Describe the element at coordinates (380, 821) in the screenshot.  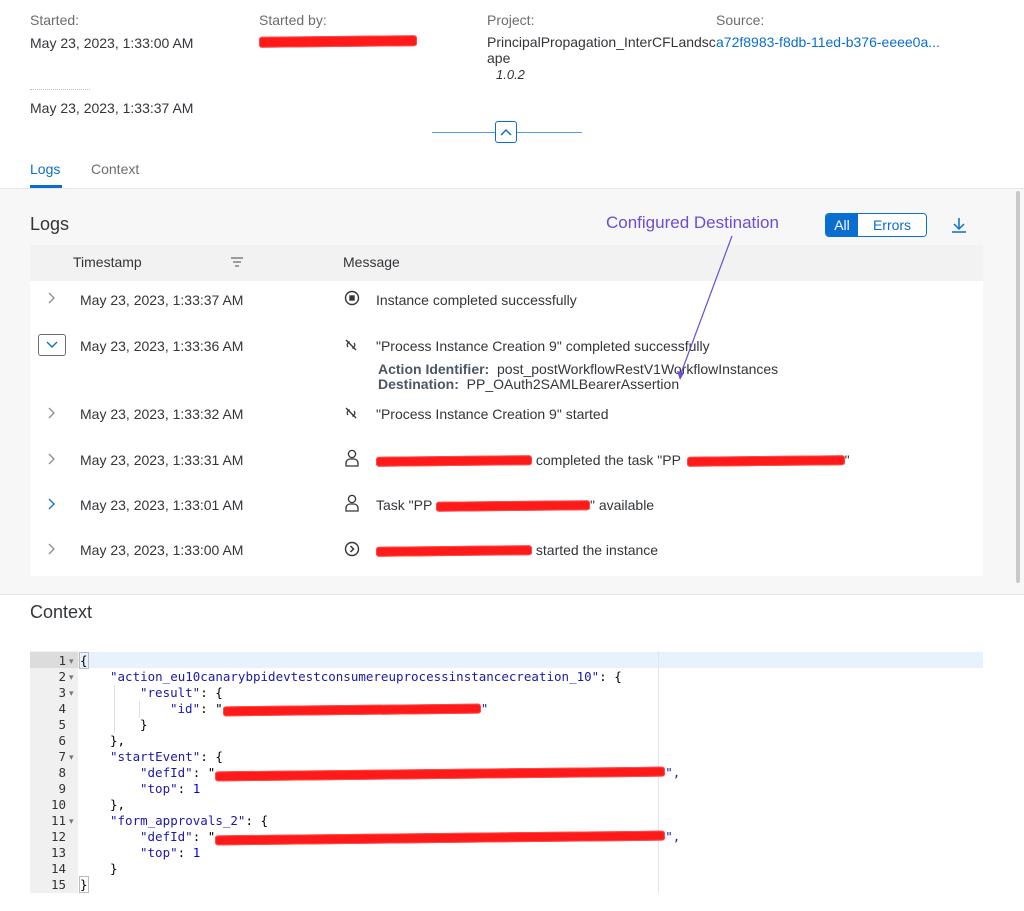
I see `code-line: "form_approvals_2": {` at that location.